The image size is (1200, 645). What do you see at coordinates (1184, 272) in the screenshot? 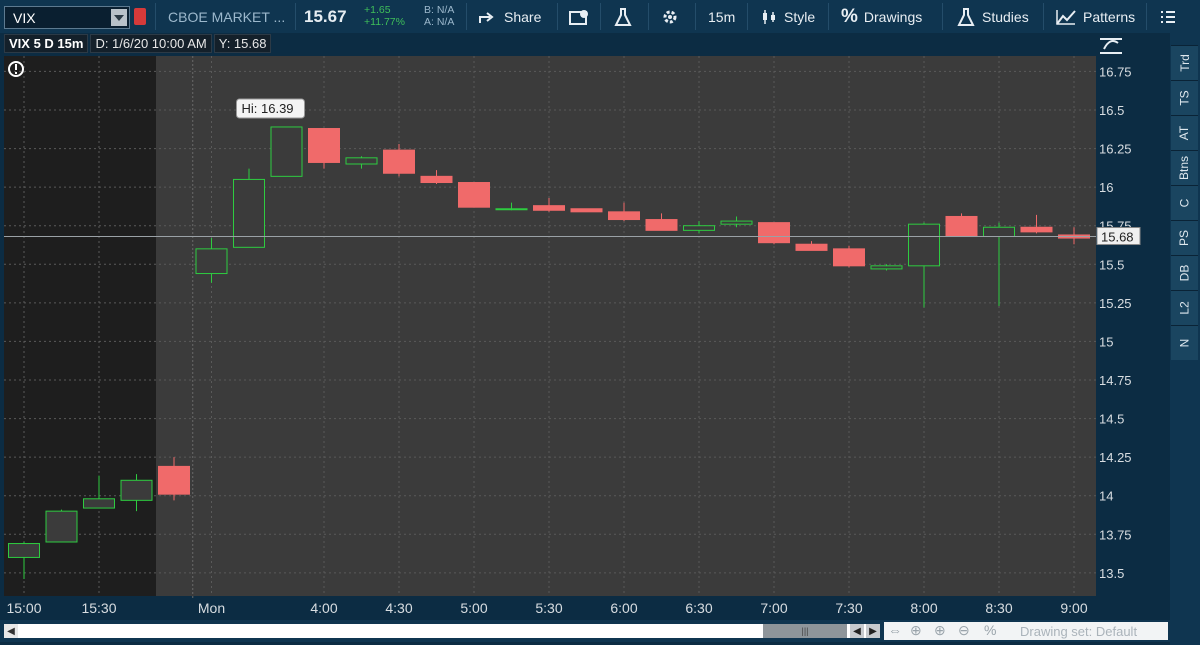
I see `right-tab-db: DB` at bounding box center [1184, 272].